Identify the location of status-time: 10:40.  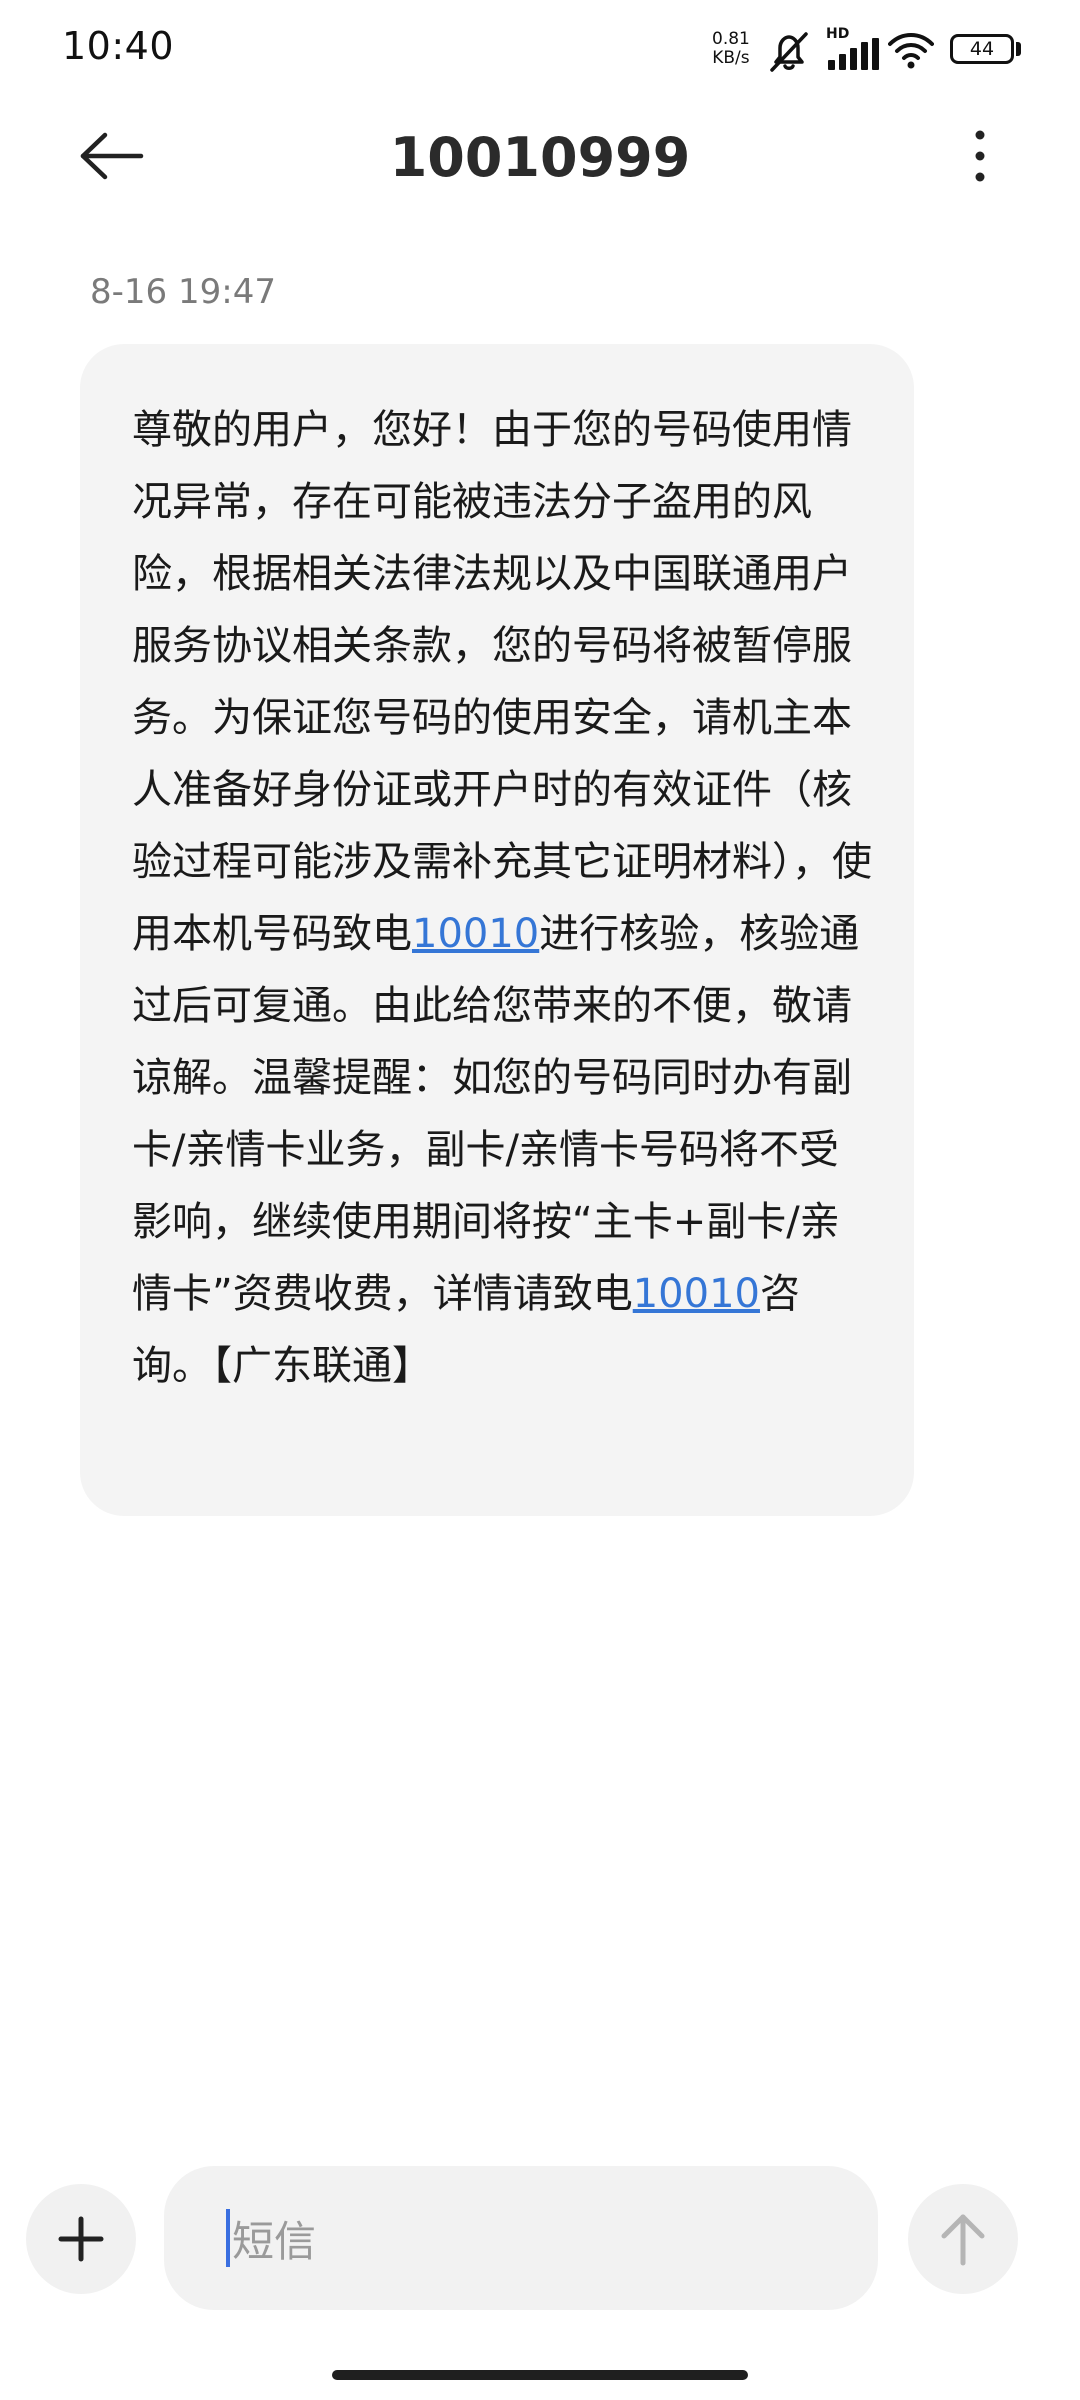
(118, 46).